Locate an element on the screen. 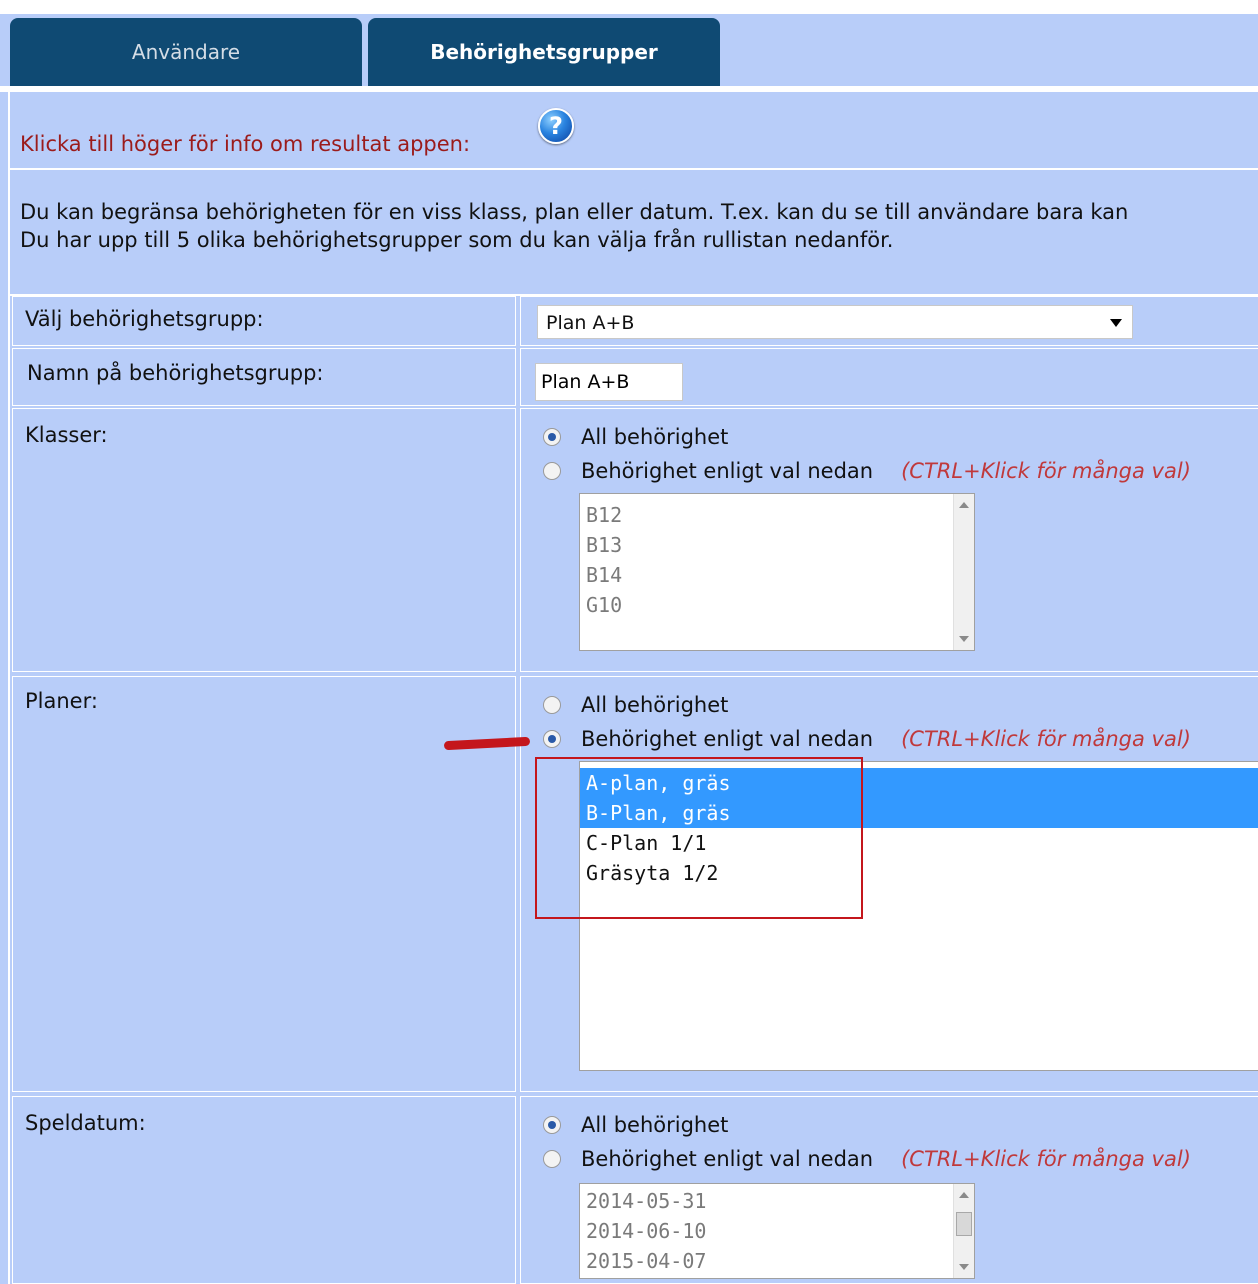 The image size is (1258, 1284). list-item-selected: A-plan, gräs is located at coordinates (919, 783).